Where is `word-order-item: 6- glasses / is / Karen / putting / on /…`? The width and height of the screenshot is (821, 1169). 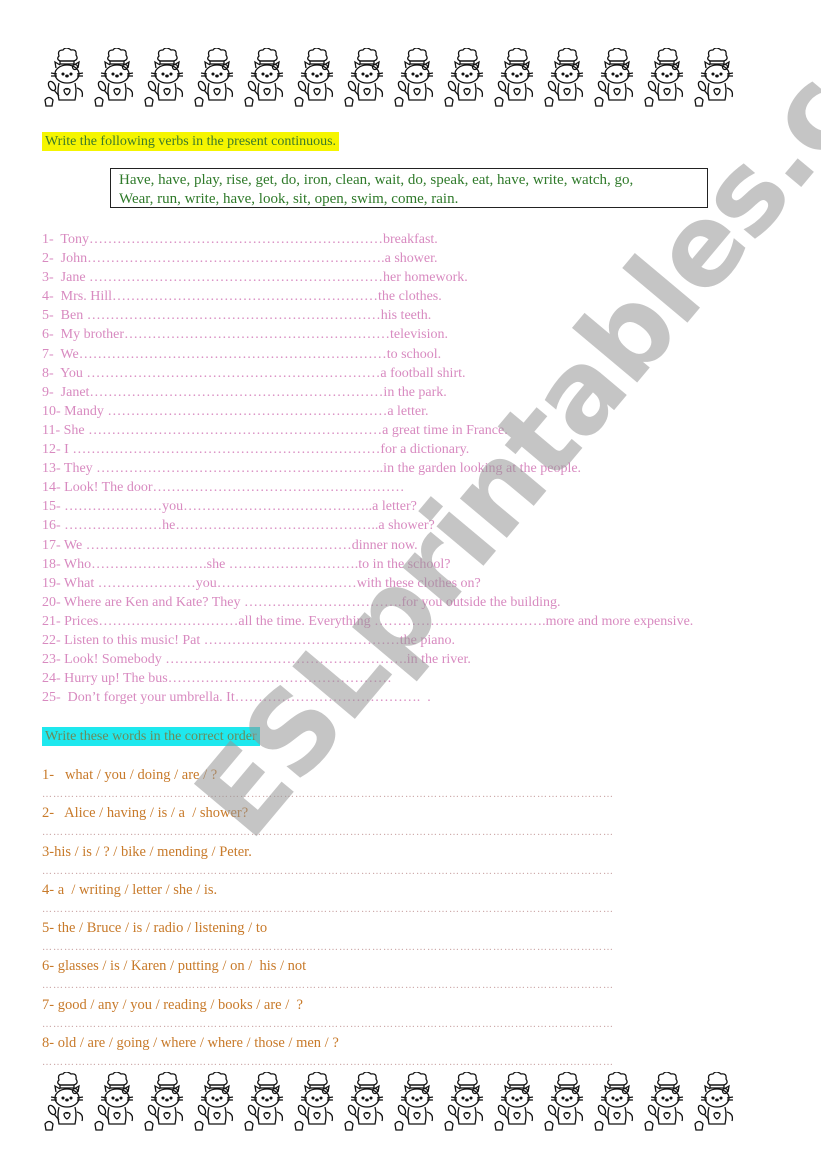
word-order-item: 6- glasses / is / Karen / putting / on /… is located at coordinates (174, 966).